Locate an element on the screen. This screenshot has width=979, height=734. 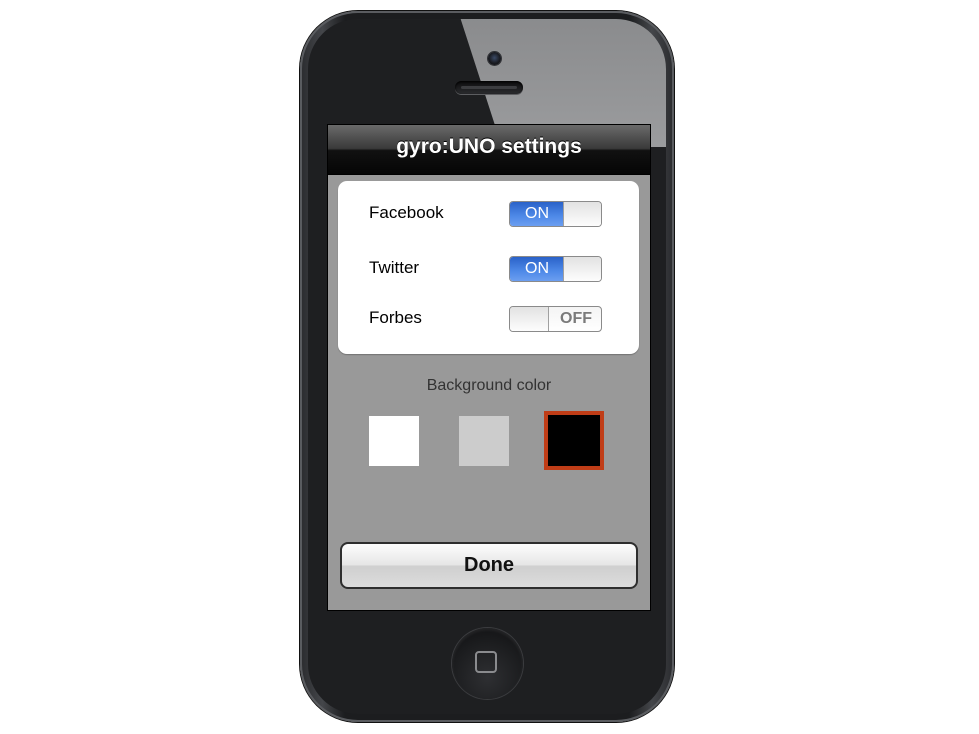
color-swatch-black-selected is located at coordinates (574, 440).